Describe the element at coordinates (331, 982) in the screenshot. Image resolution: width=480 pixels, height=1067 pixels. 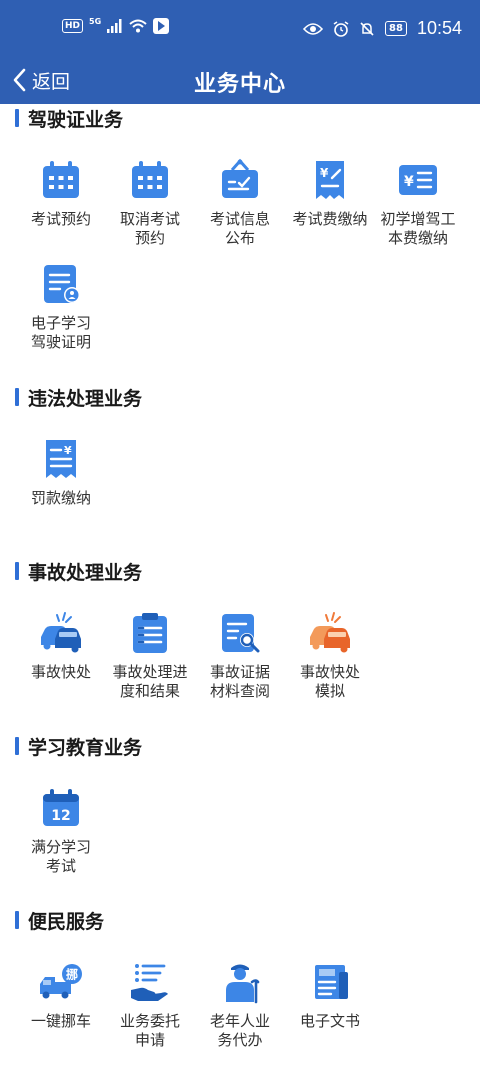
I see `electronic-document-icon` at that location.